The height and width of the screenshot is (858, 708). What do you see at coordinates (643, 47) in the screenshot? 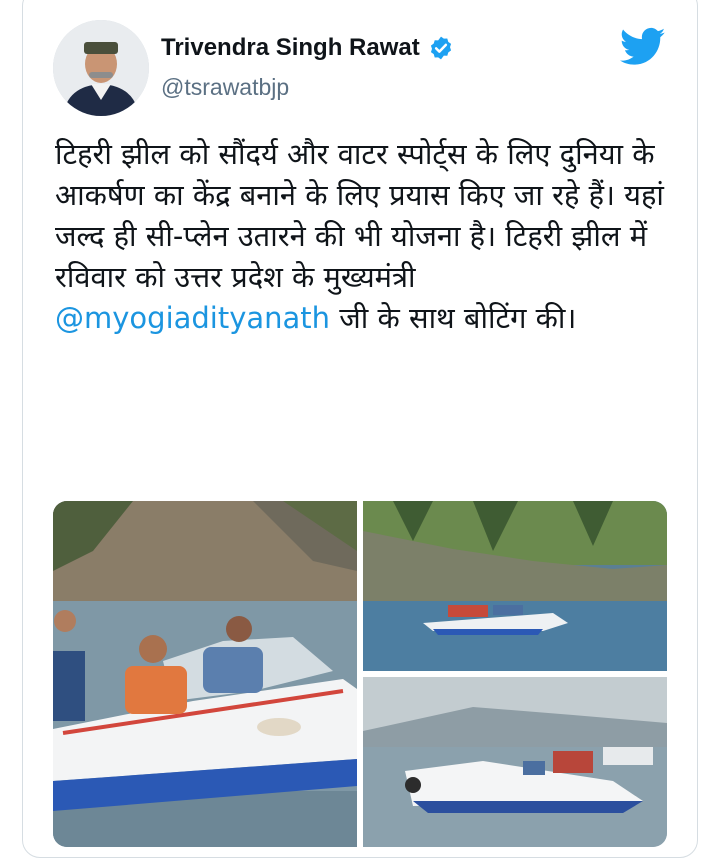
I see `twitter-bird-icon` at bounding box center [643, 47].